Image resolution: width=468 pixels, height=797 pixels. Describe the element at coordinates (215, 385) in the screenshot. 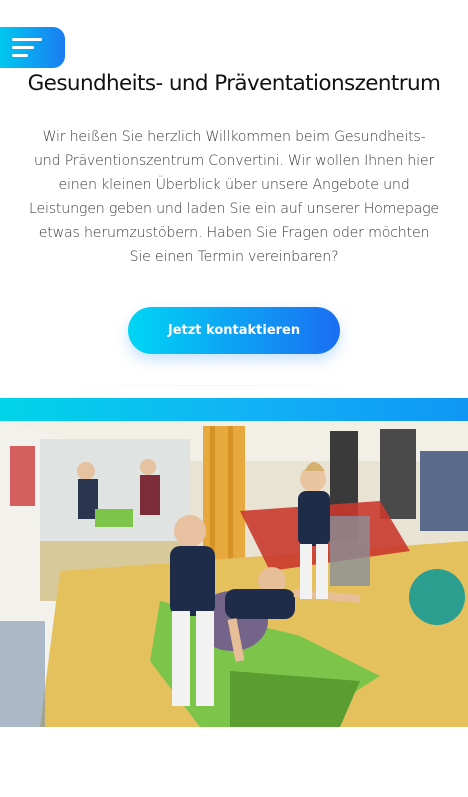

I see `divider` at that location.